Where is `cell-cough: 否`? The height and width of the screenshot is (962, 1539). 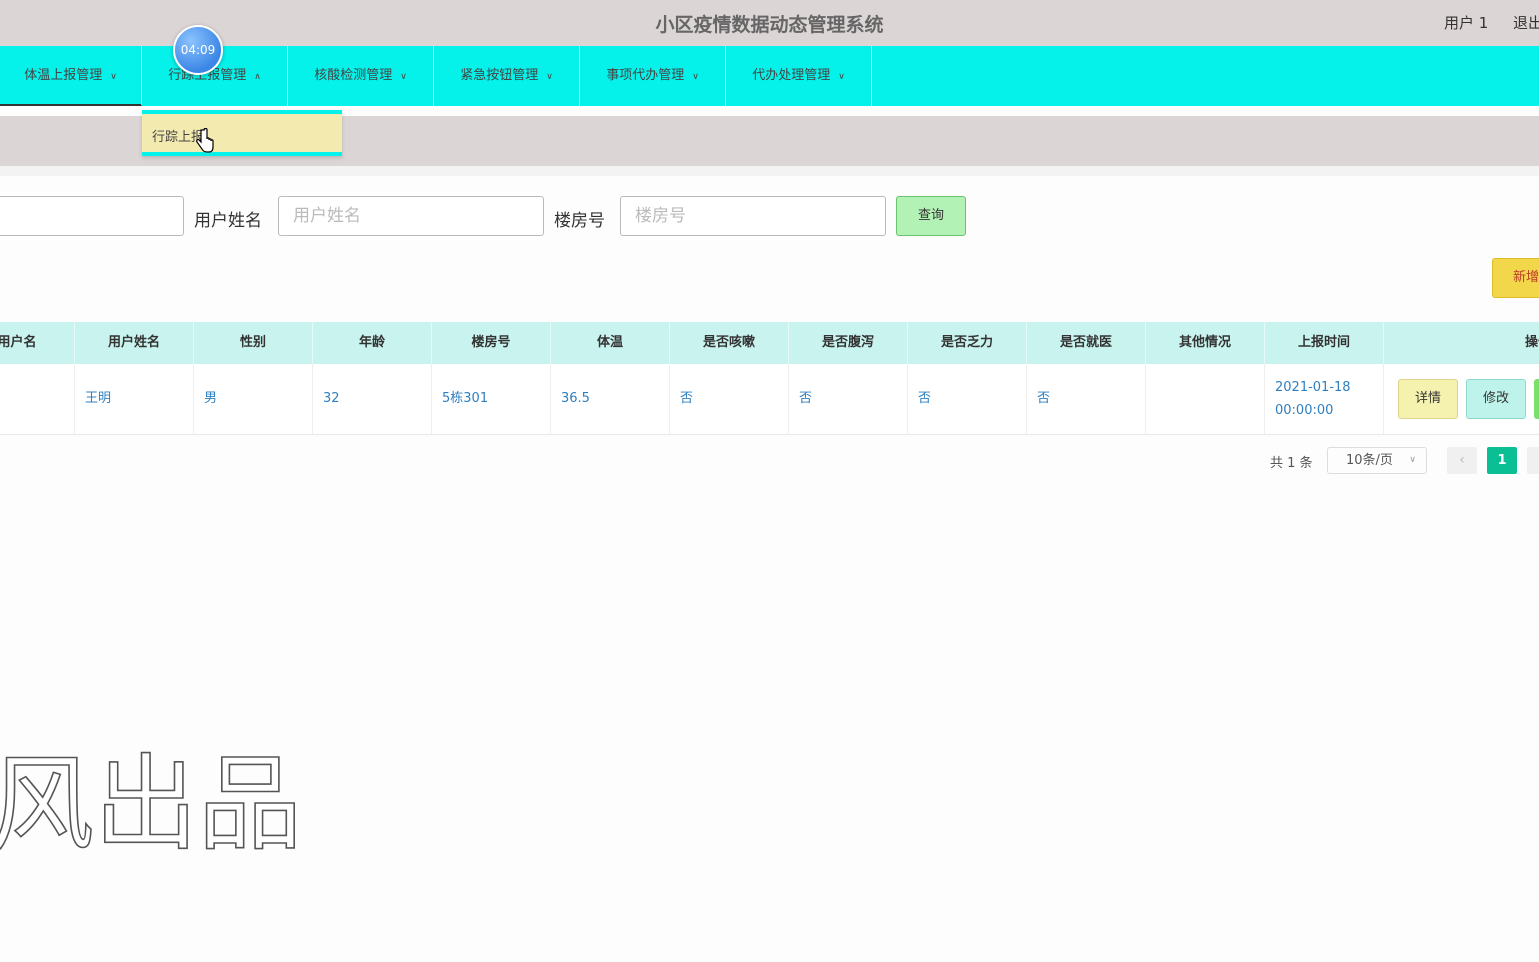
cell-cough: 否 is located at coordinates (729, 399).